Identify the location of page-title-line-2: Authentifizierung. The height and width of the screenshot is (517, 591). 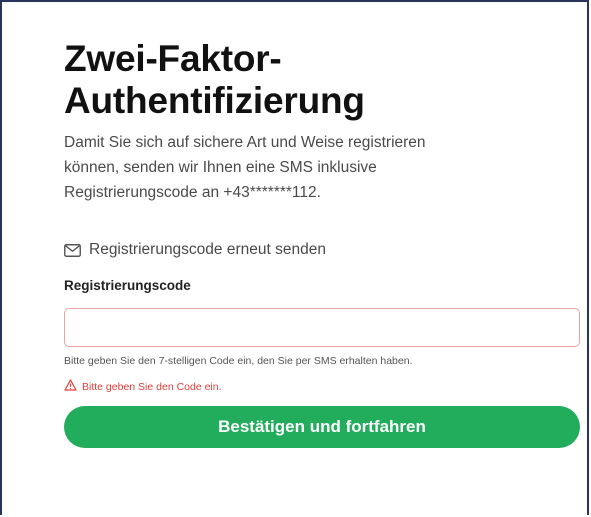
(214, 100).